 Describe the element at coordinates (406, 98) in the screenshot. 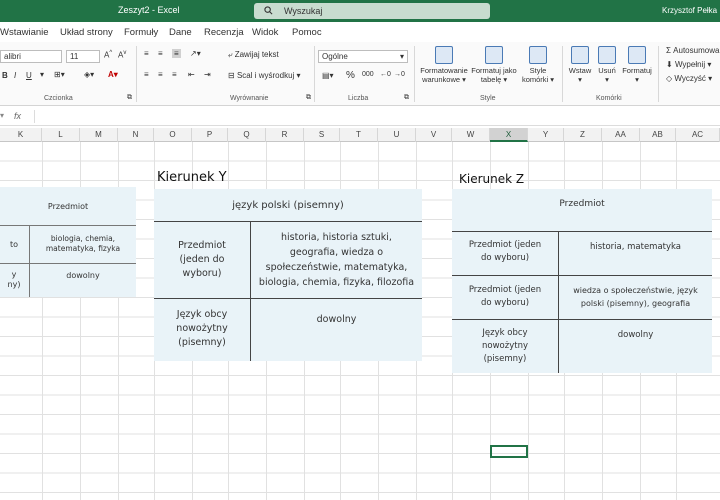

I see `number-dialog-launcher-icon: ⧉` at that location.